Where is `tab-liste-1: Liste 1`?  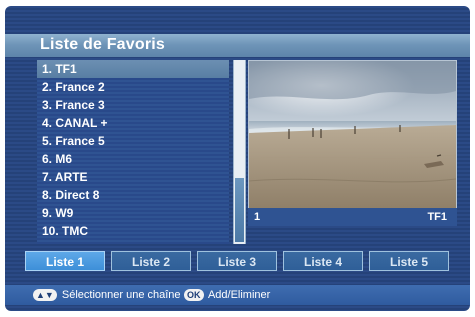 tab-liste-1: Liste 1 is located at coordinates (65, 261).